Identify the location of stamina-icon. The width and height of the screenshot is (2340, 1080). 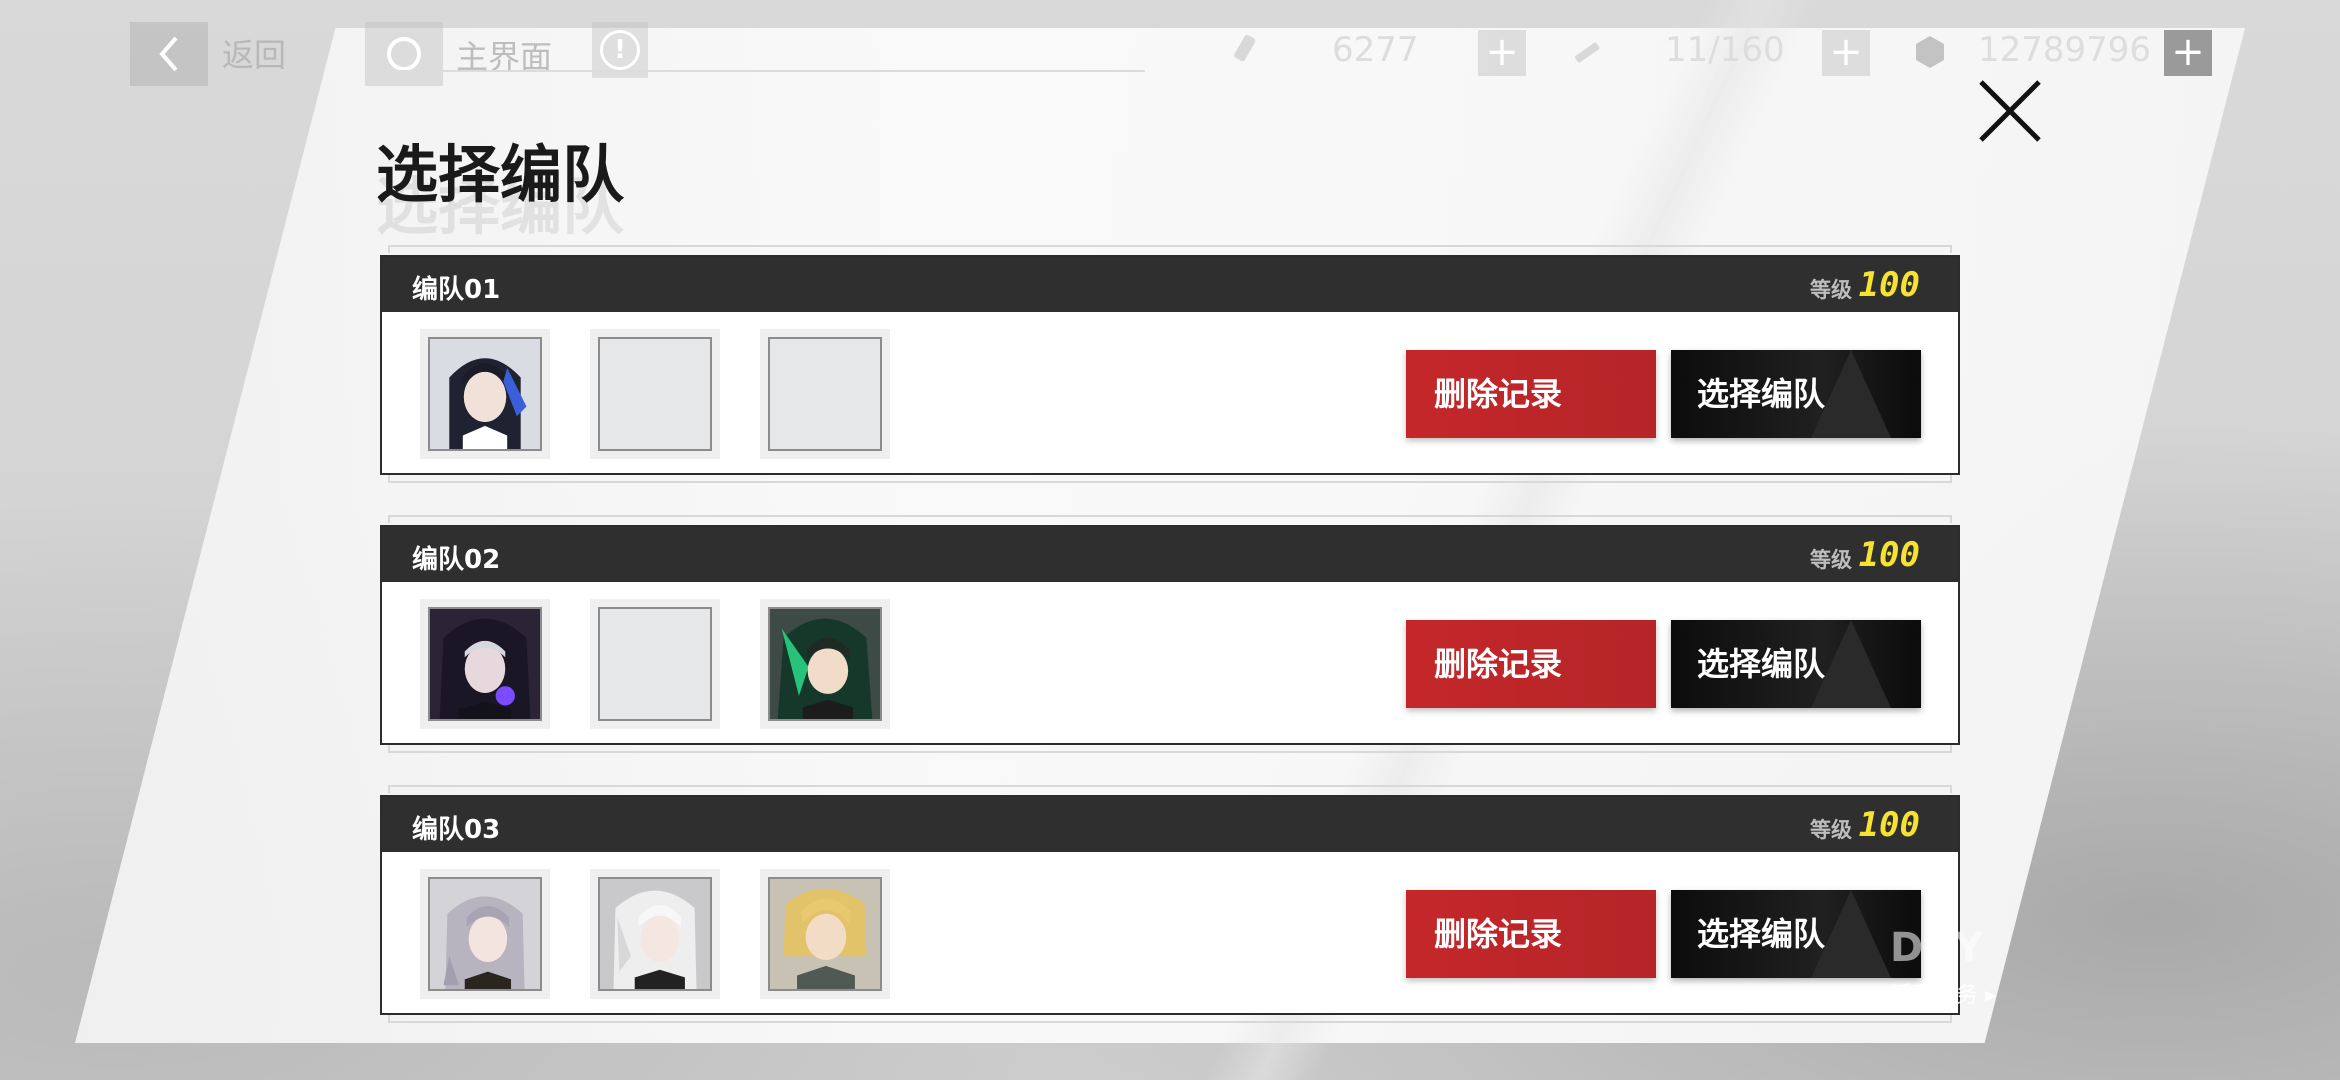
(1245, 48).